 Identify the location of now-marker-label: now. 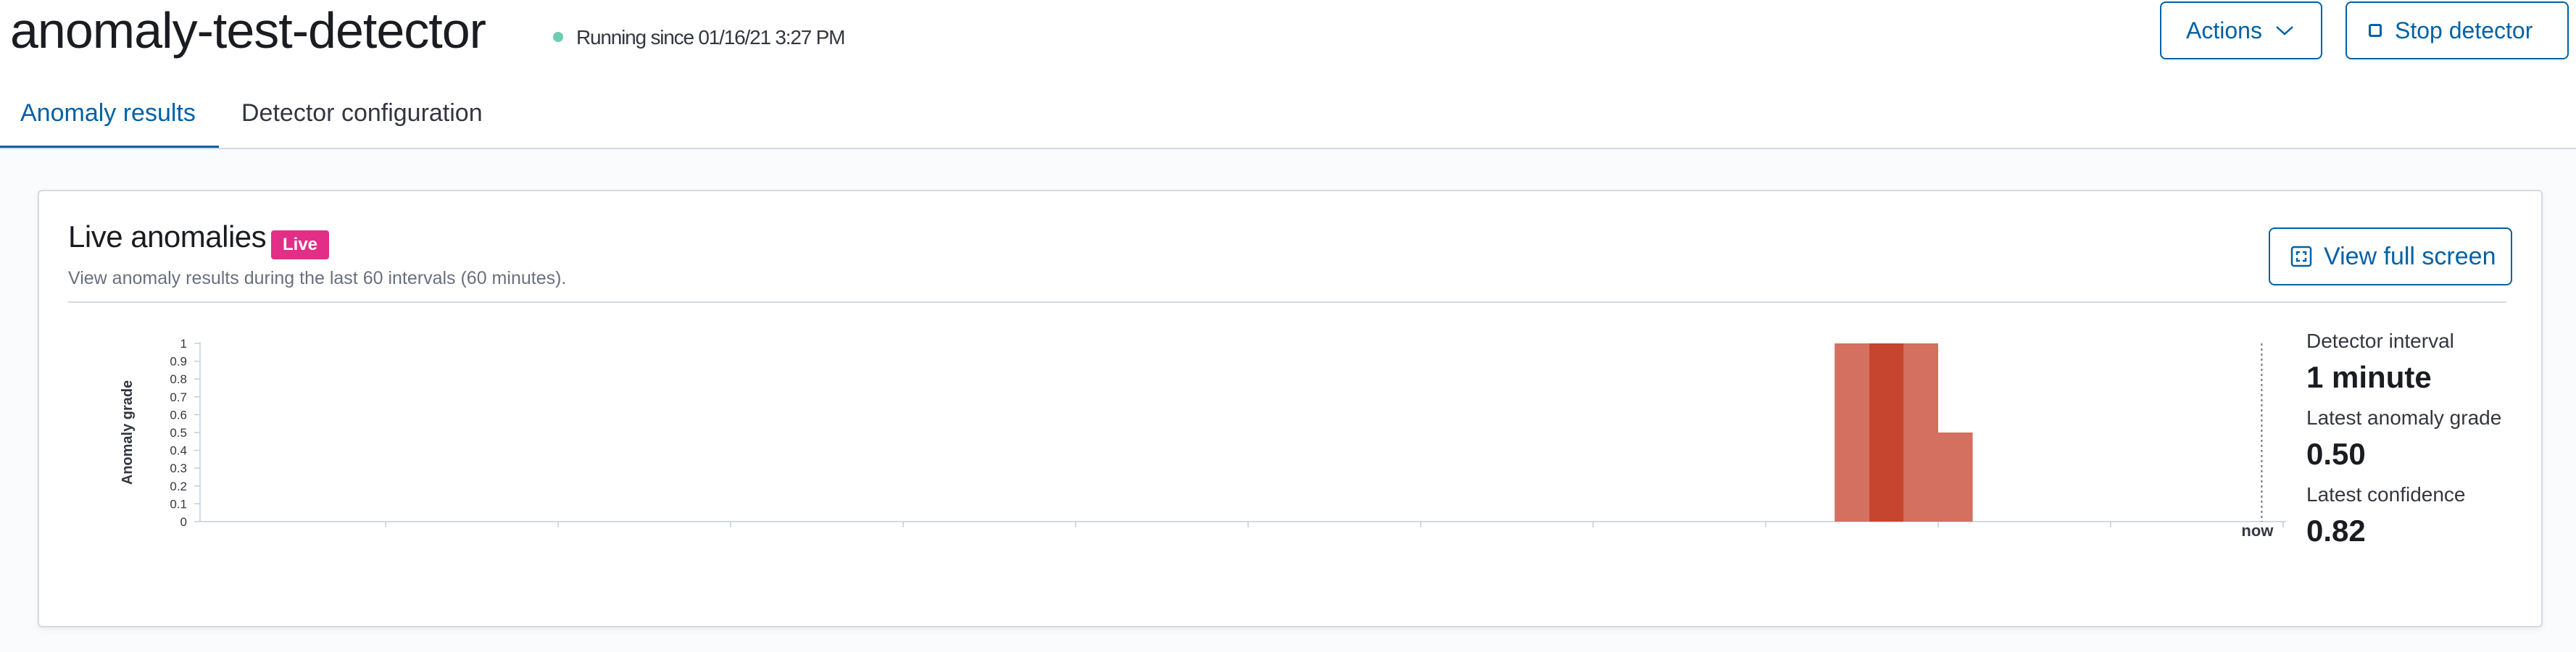
(2257, 531).